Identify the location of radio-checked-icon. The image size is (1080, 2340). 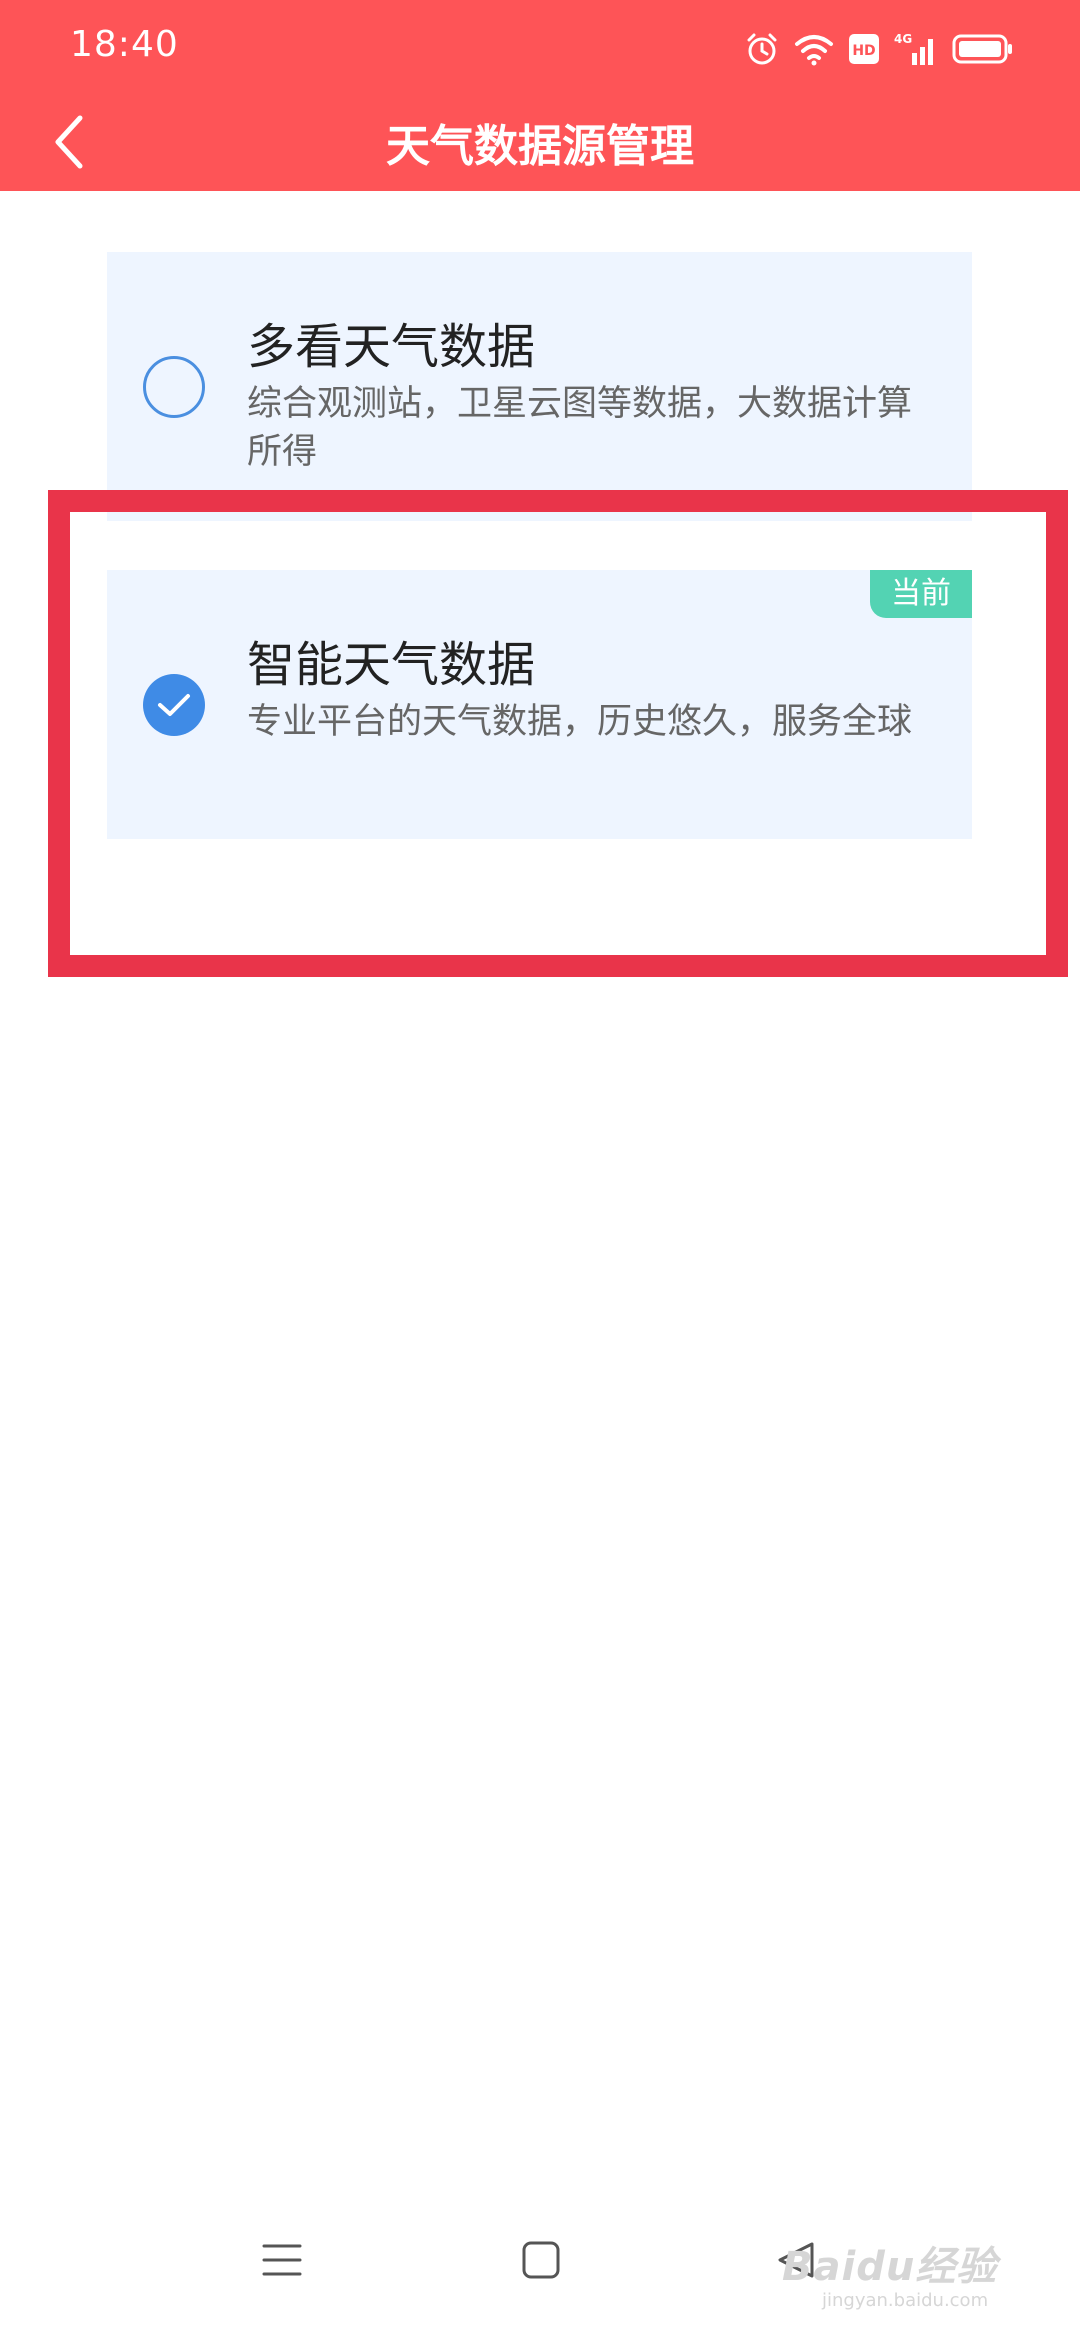
(174, 705).